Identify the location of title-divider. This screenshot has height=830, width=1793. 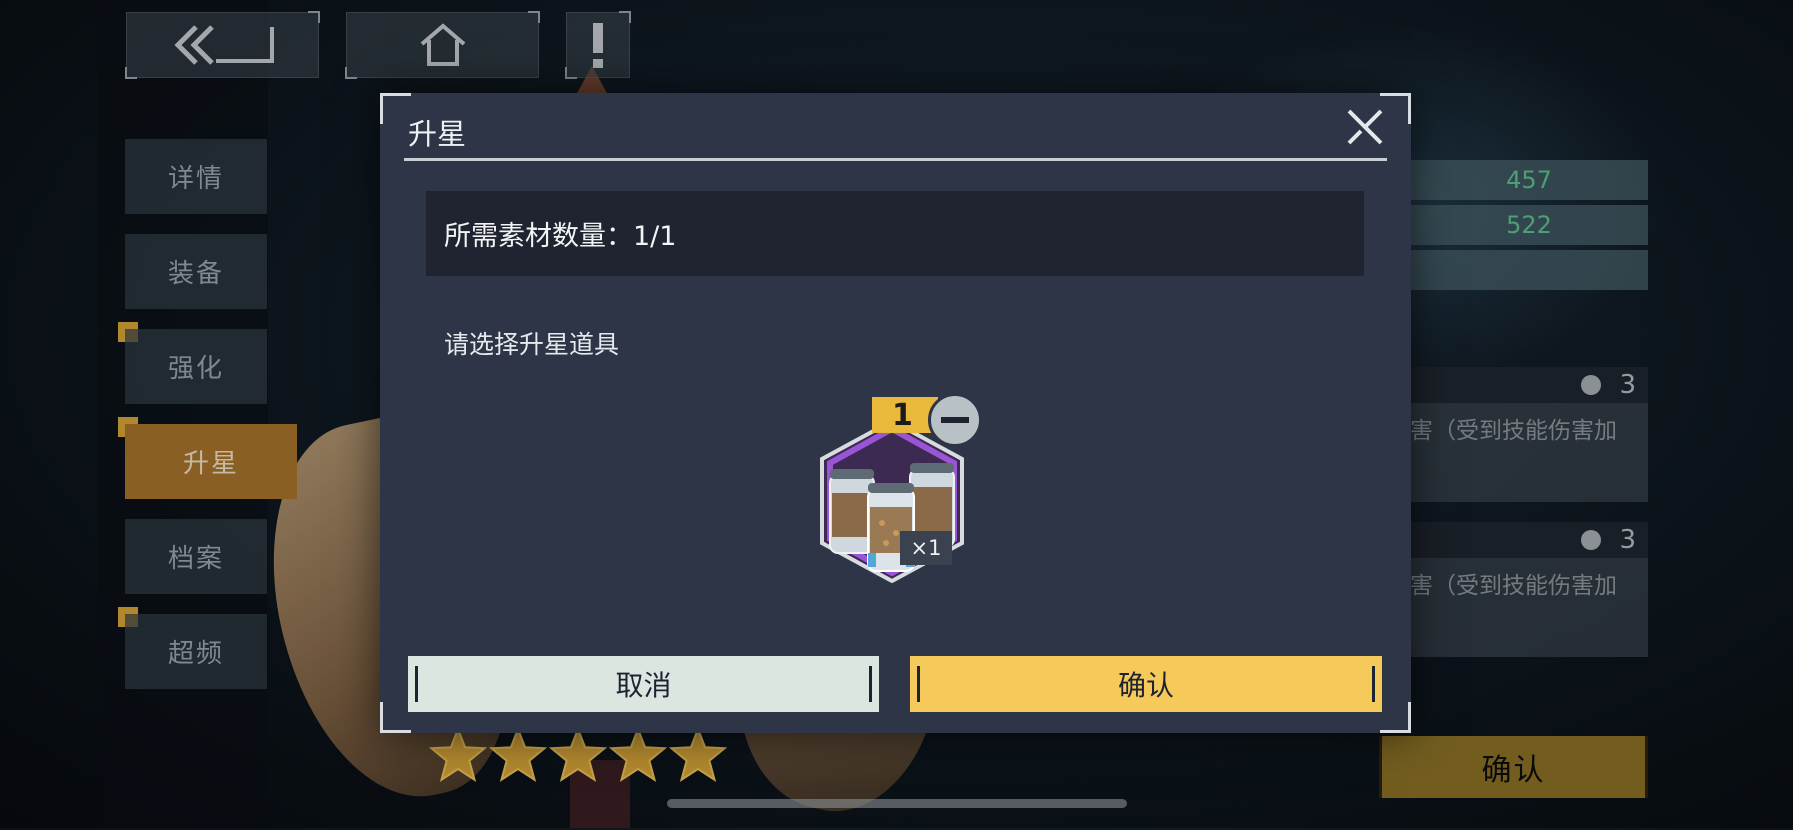
(895, 159).